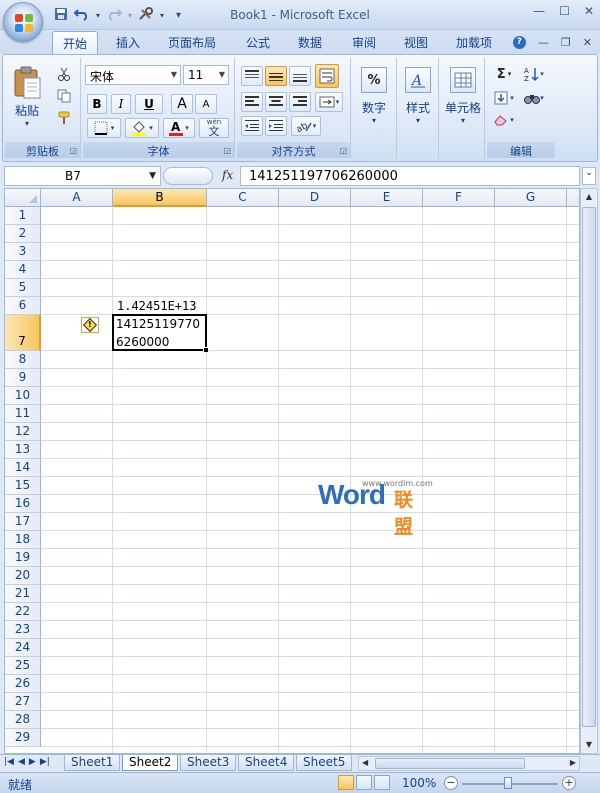  What do you see at coordinates (266, 763) in the screenshot?
I see `sheet-tab-sheet4: Sheet4` at bounding box center [266, 763].